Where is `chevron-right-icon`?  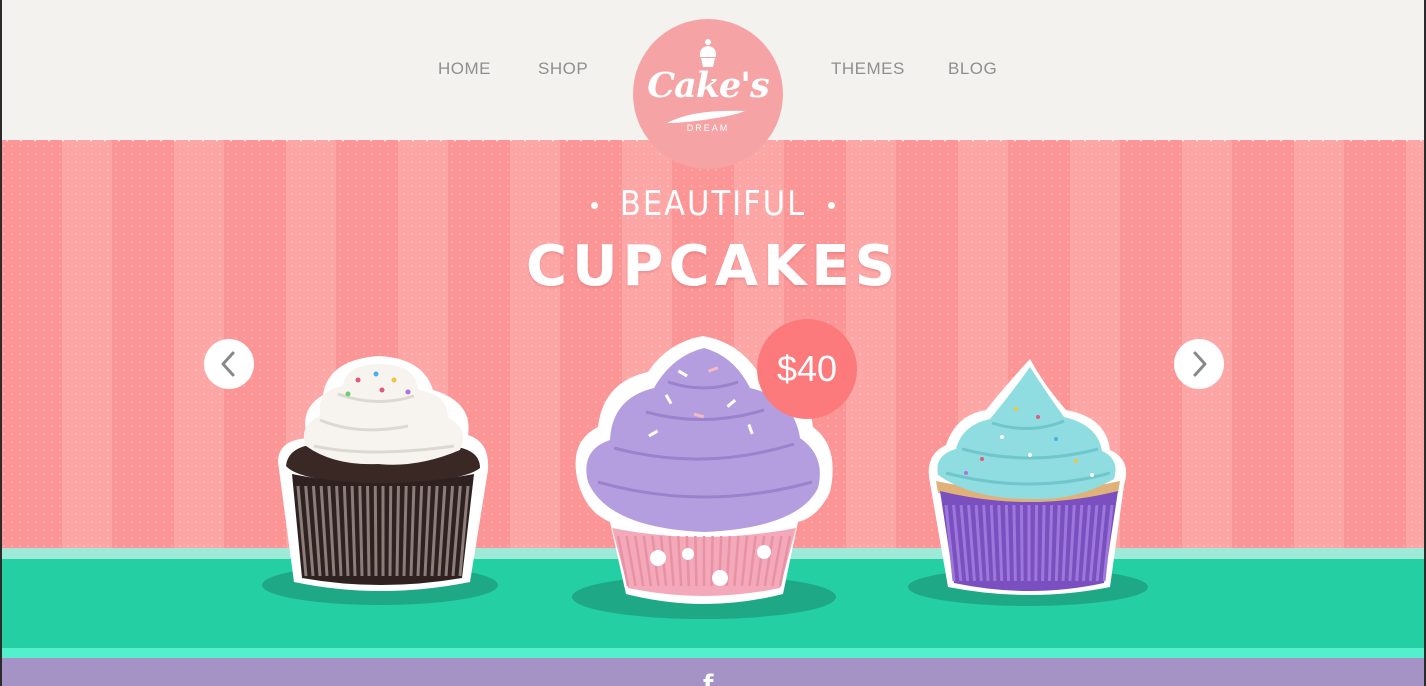 chevron-right-icon is located at coordinates (1200, 364).